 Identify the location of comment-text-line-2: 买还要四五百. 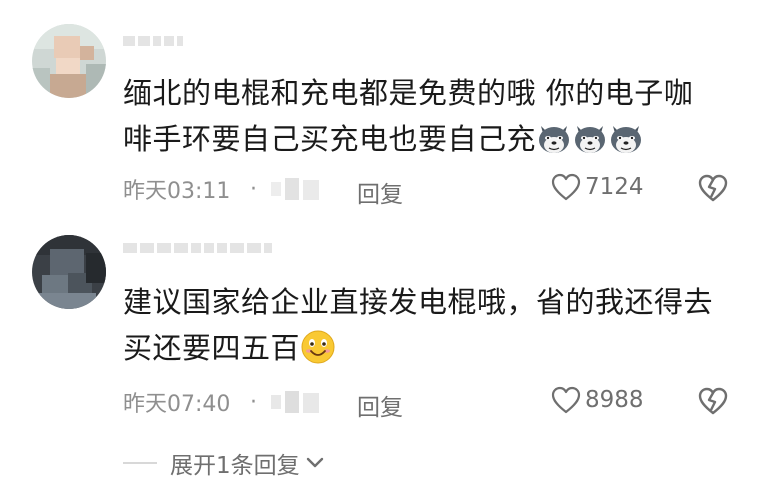
(433, 348).